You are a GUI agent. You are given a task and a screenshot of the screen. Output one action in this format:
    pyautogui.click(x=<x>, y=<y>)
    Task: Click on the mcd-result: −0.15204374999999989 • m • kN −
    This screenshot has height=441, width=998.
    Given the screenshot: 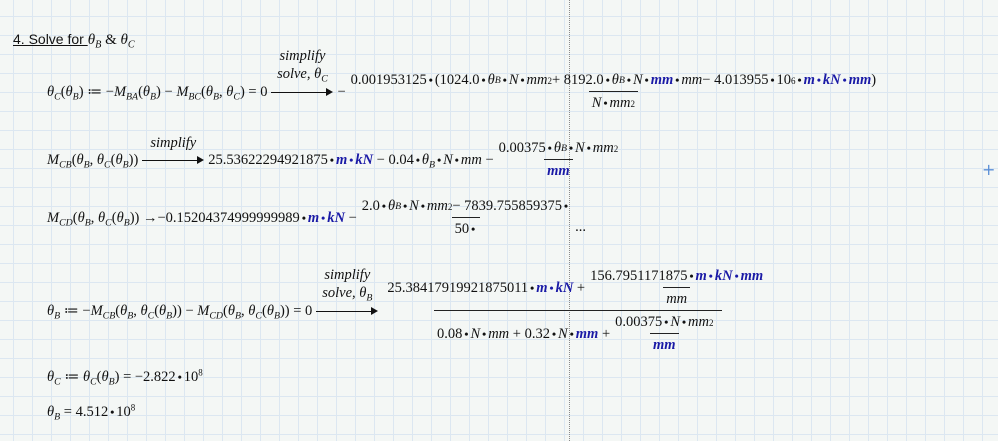 What is the action you would take?
    pyautogui.click(x=257, y=217)
    